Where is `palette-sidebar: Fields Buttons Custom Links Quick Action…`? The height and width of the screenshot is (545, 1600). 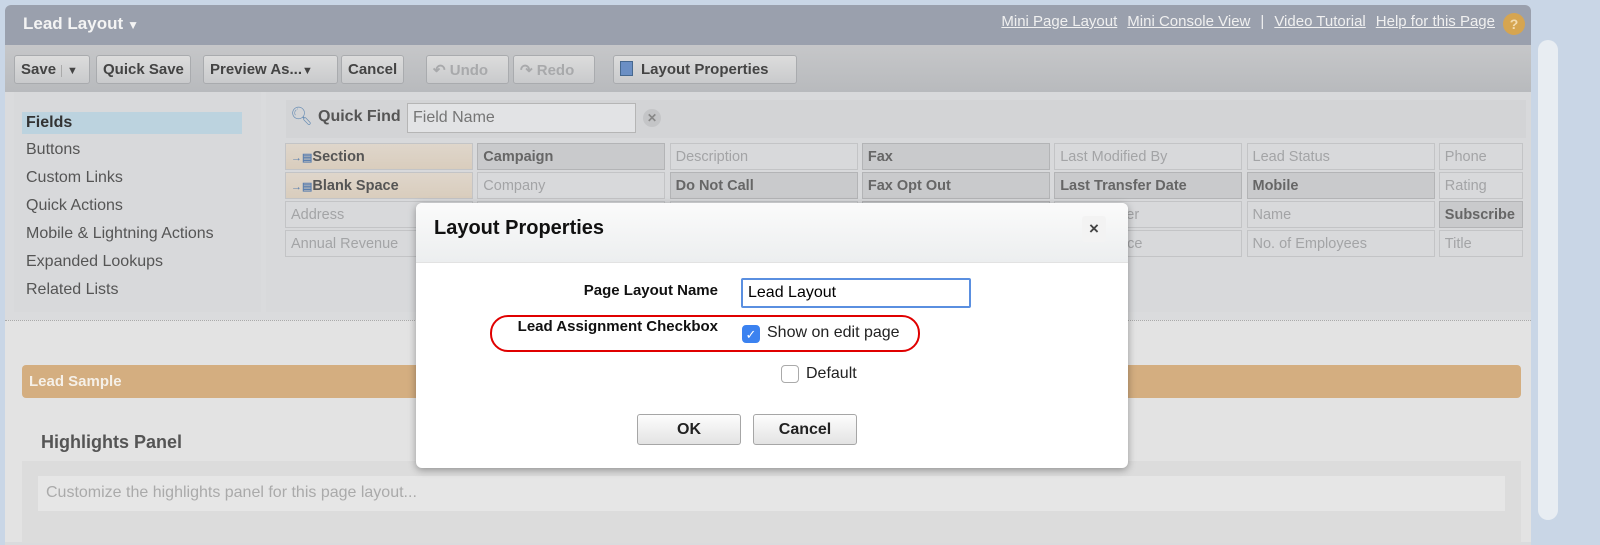 palette-sidebar: Fields Buttons Custom Links Quick Action… is located at coordinates (137, 202).